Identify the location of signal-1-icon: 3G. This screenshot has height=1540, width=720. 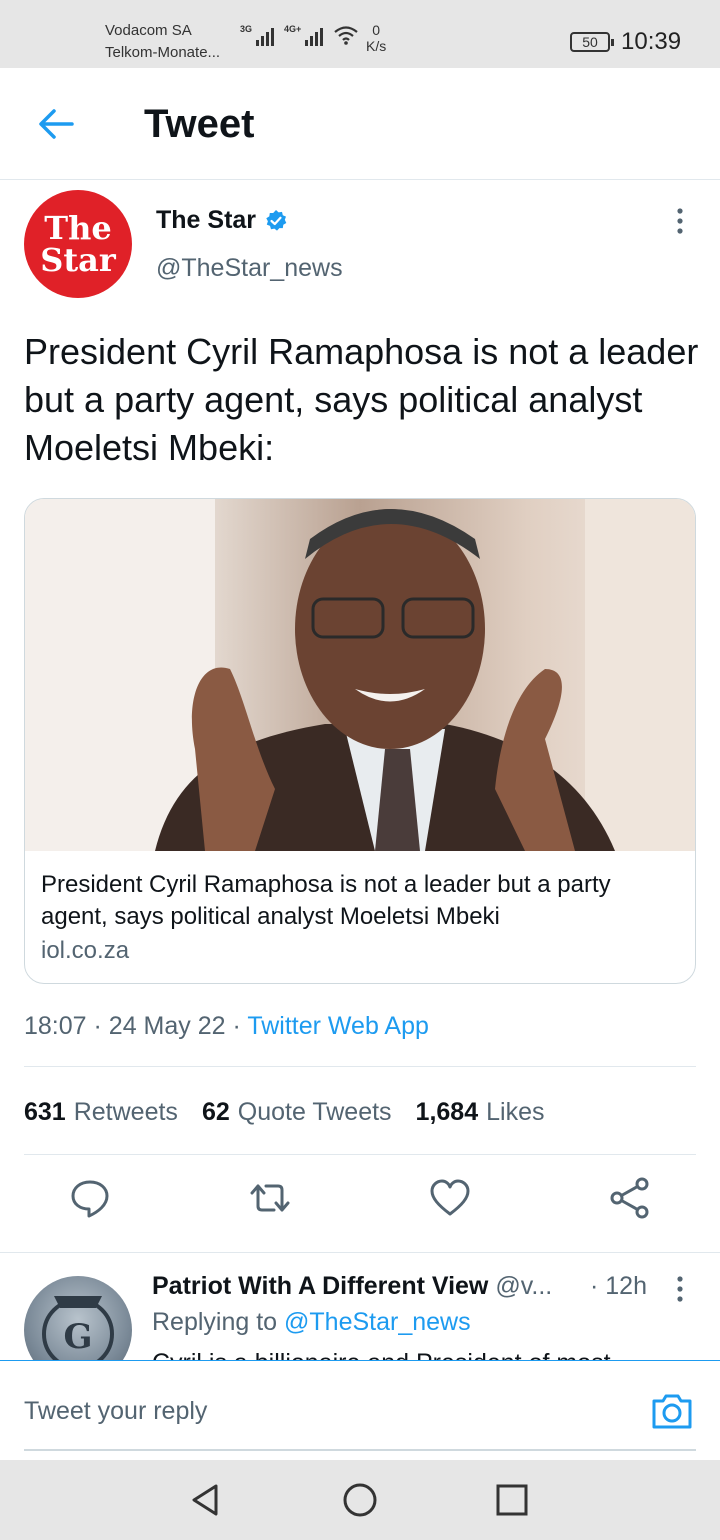
(257, 35).